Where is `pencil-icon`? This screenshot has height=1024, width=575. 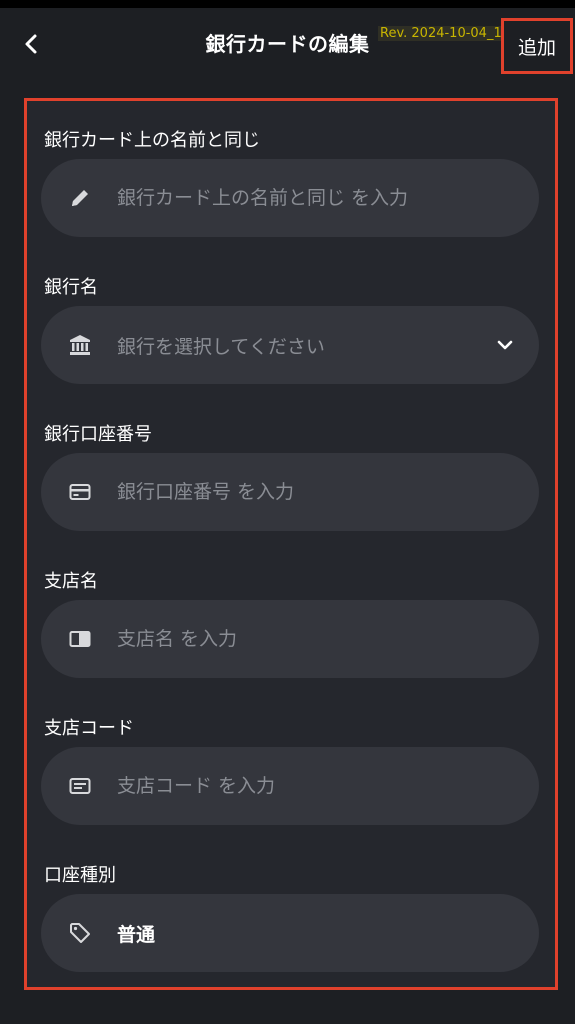
pencil-icon is located at coordinates (80, 198).